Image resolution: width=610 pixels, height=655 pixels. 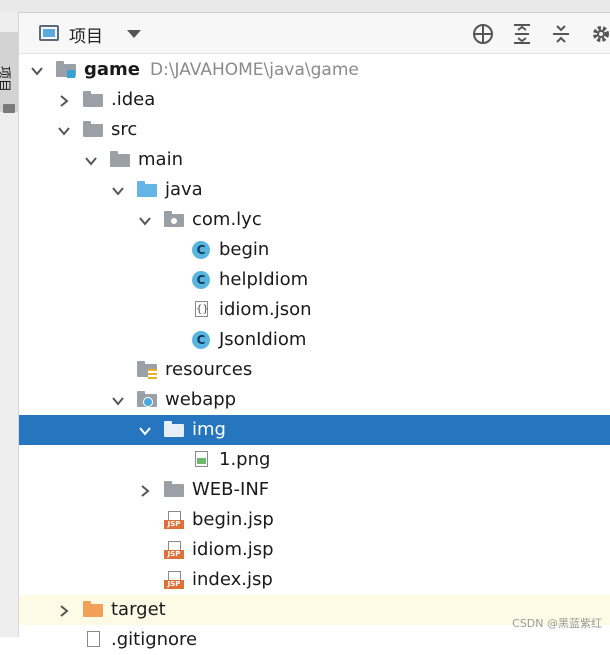 I want to click on project-tool-tab-label: 项目, so click(x=5, y=79).